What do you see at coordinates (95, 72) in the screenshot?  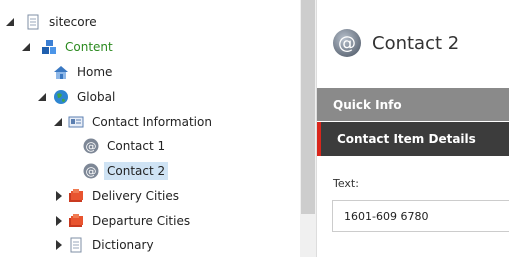 I see `tree-item-label: Home` at bounding box center [95, 72].